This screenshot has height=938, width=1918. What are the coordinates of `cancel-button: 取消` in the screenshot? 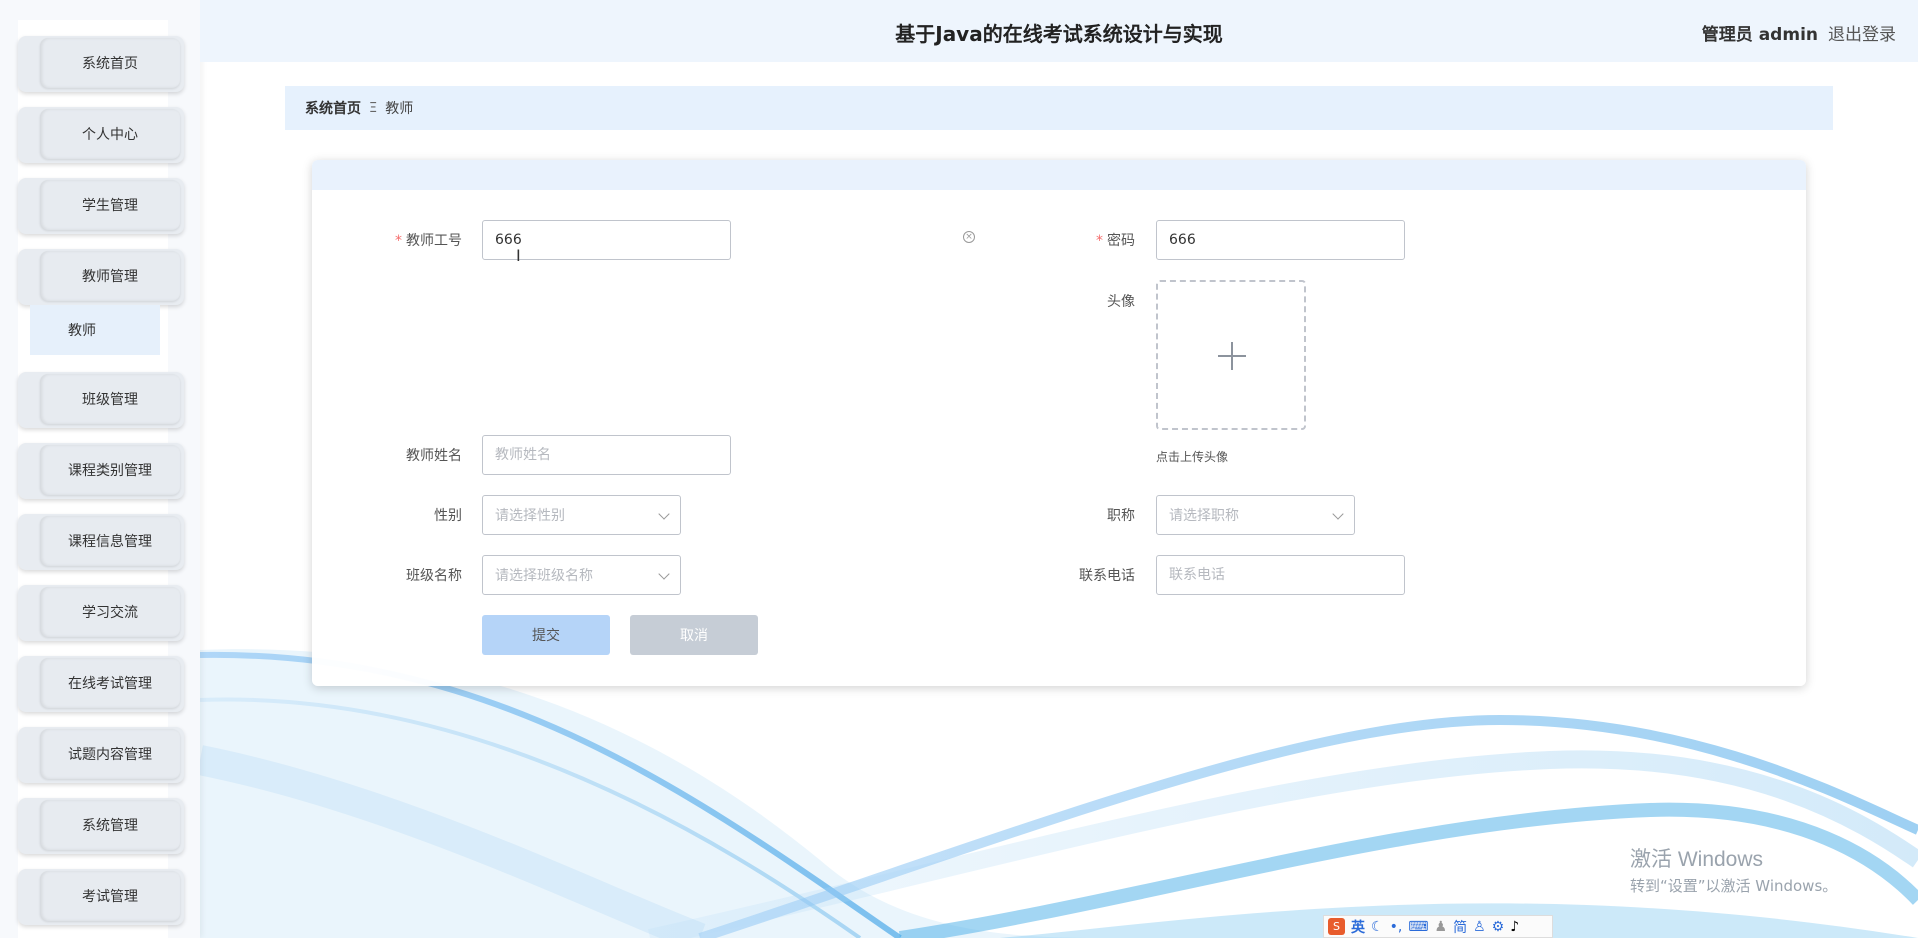 It's located at (694, 635).